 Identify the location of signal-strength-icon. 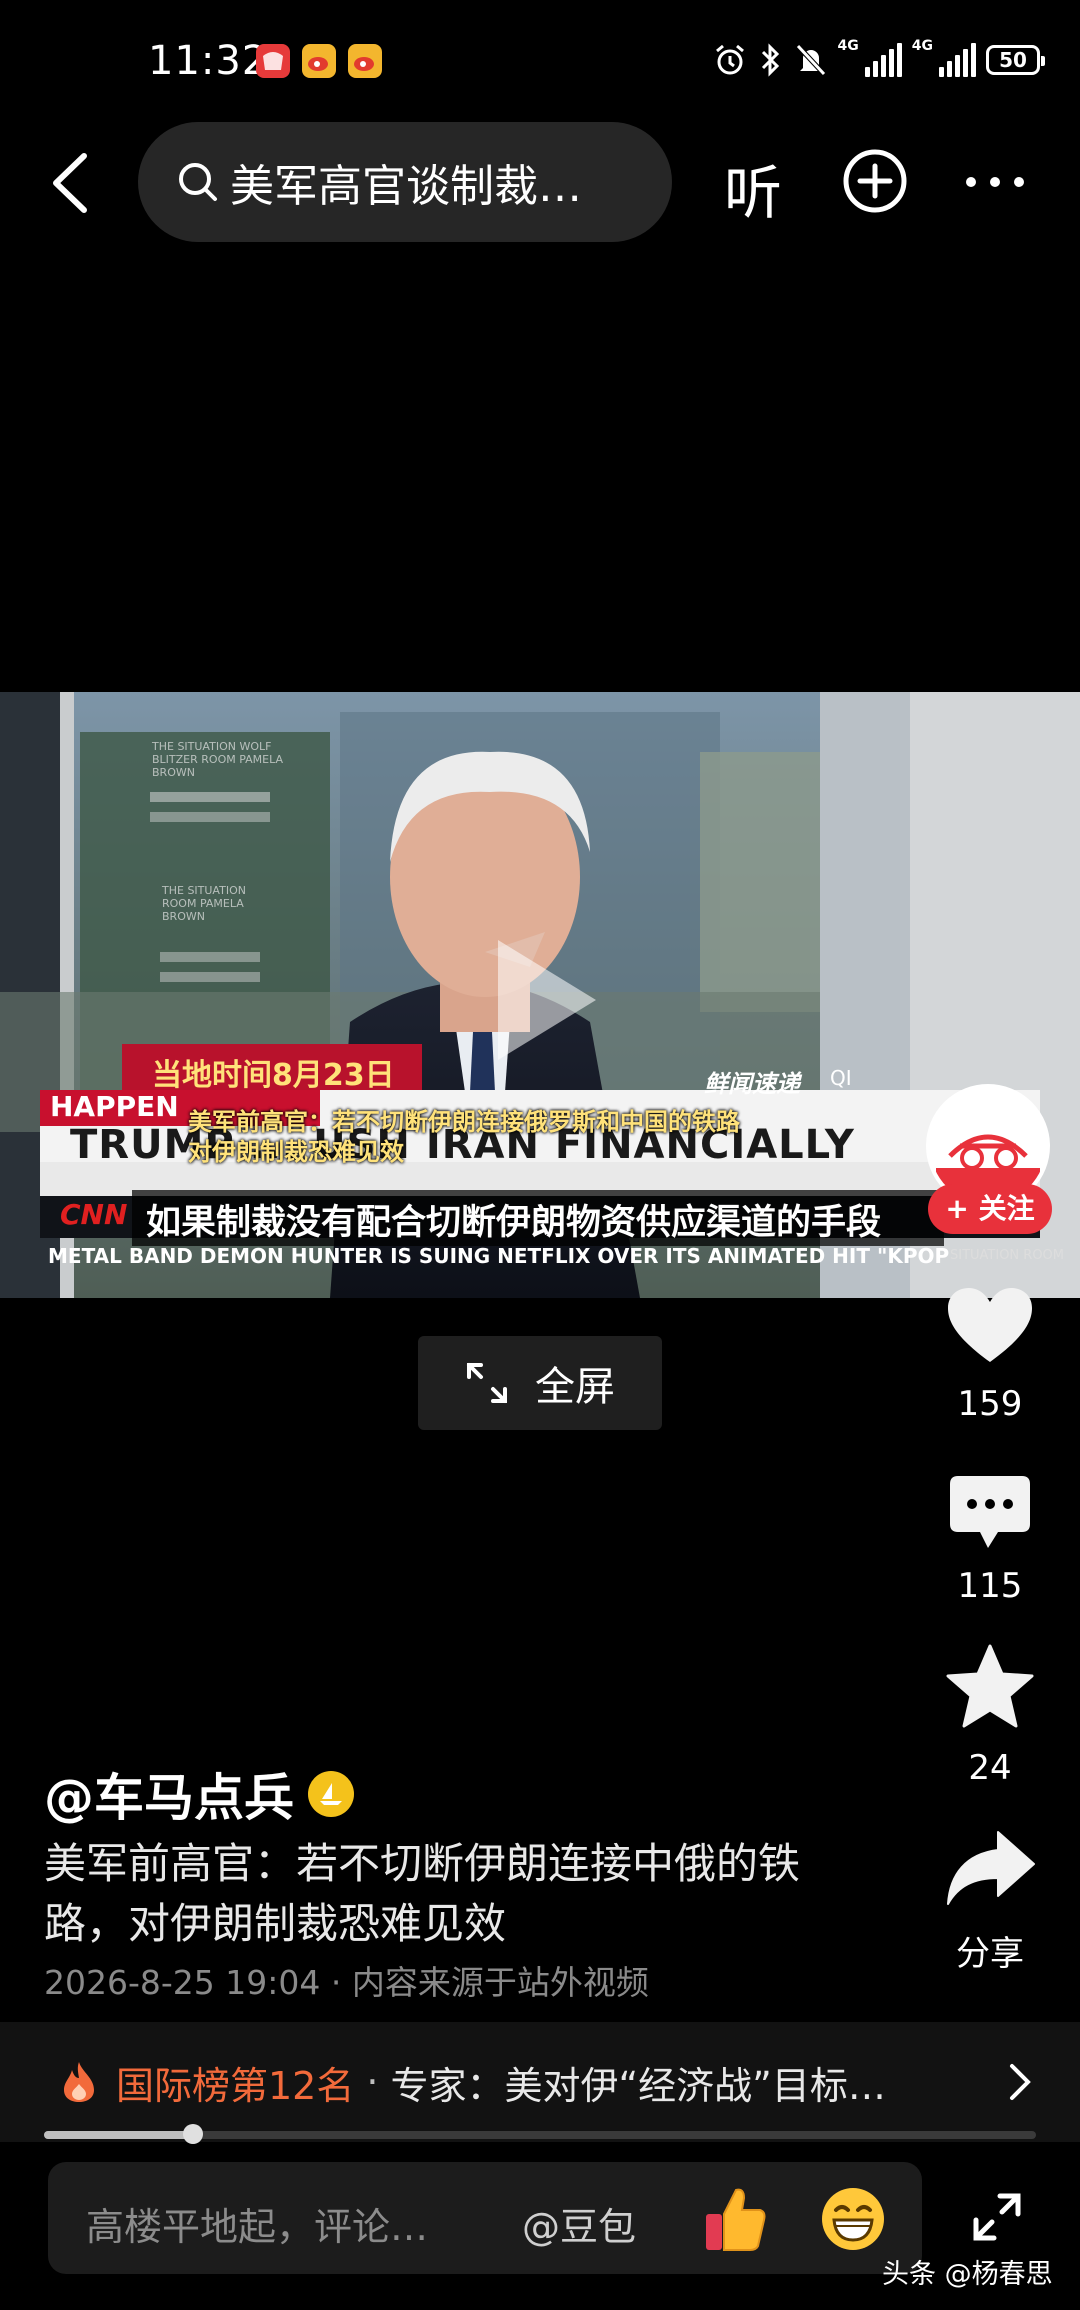
(883, 60).